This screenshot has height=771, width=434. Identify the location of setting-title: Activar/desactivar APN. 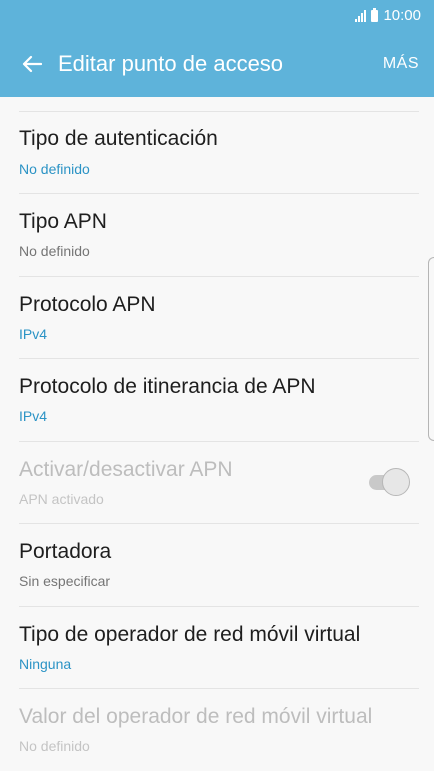
(126, 469).